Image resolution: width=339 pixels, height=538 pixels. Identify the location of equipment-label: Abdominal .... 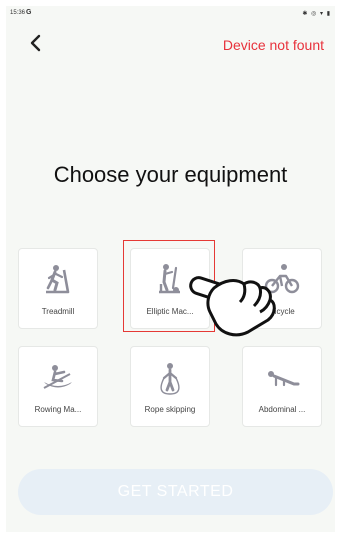
(282, 409).